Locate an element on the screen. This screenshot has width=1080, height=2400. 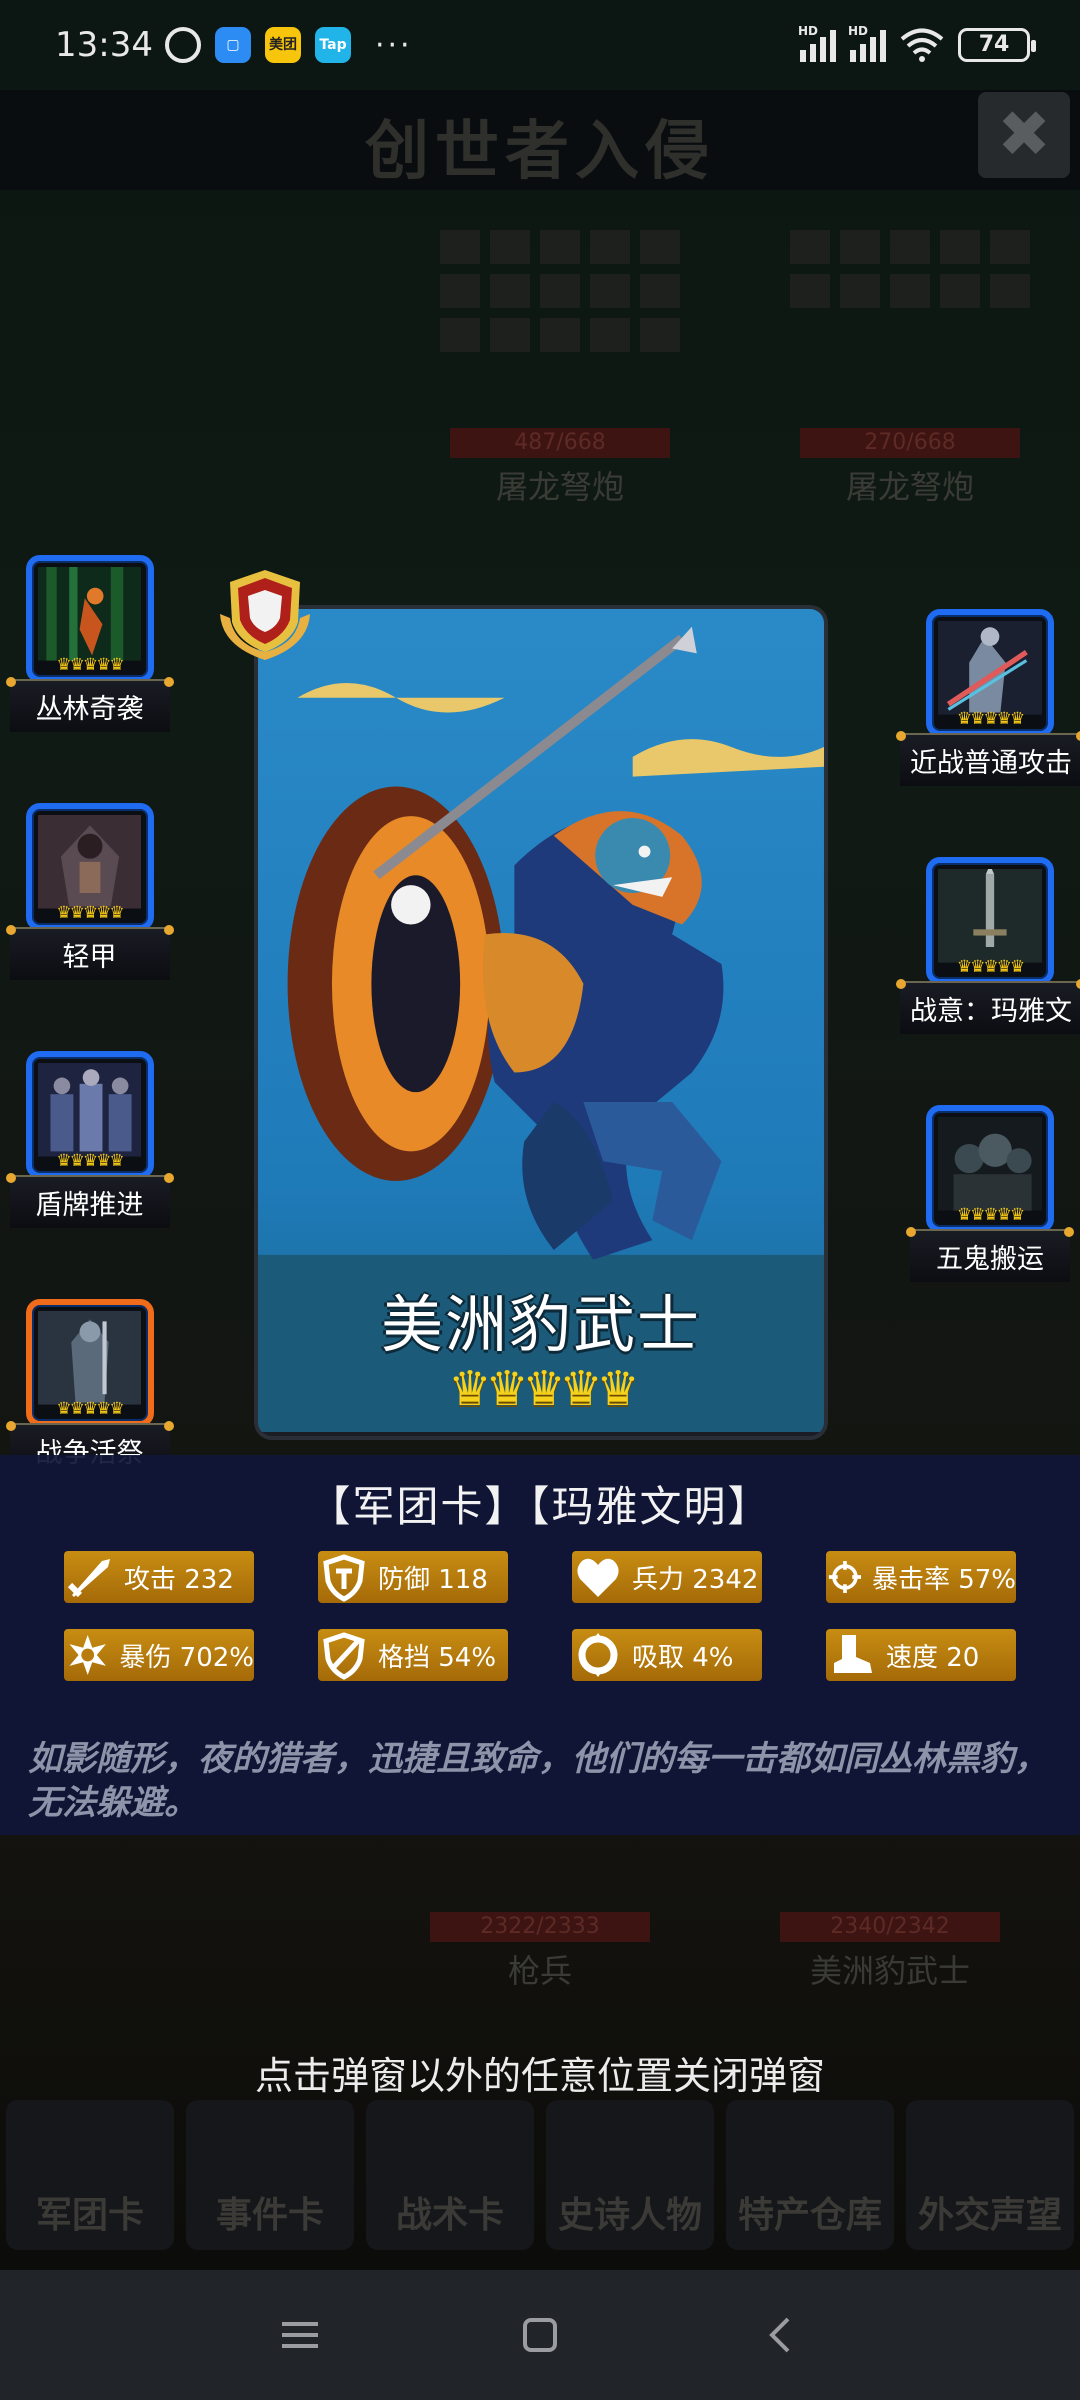
skill-war-sacrifice: ♛♛♛♛♛ 战争活祭 is located at coordinates (89, 1387).